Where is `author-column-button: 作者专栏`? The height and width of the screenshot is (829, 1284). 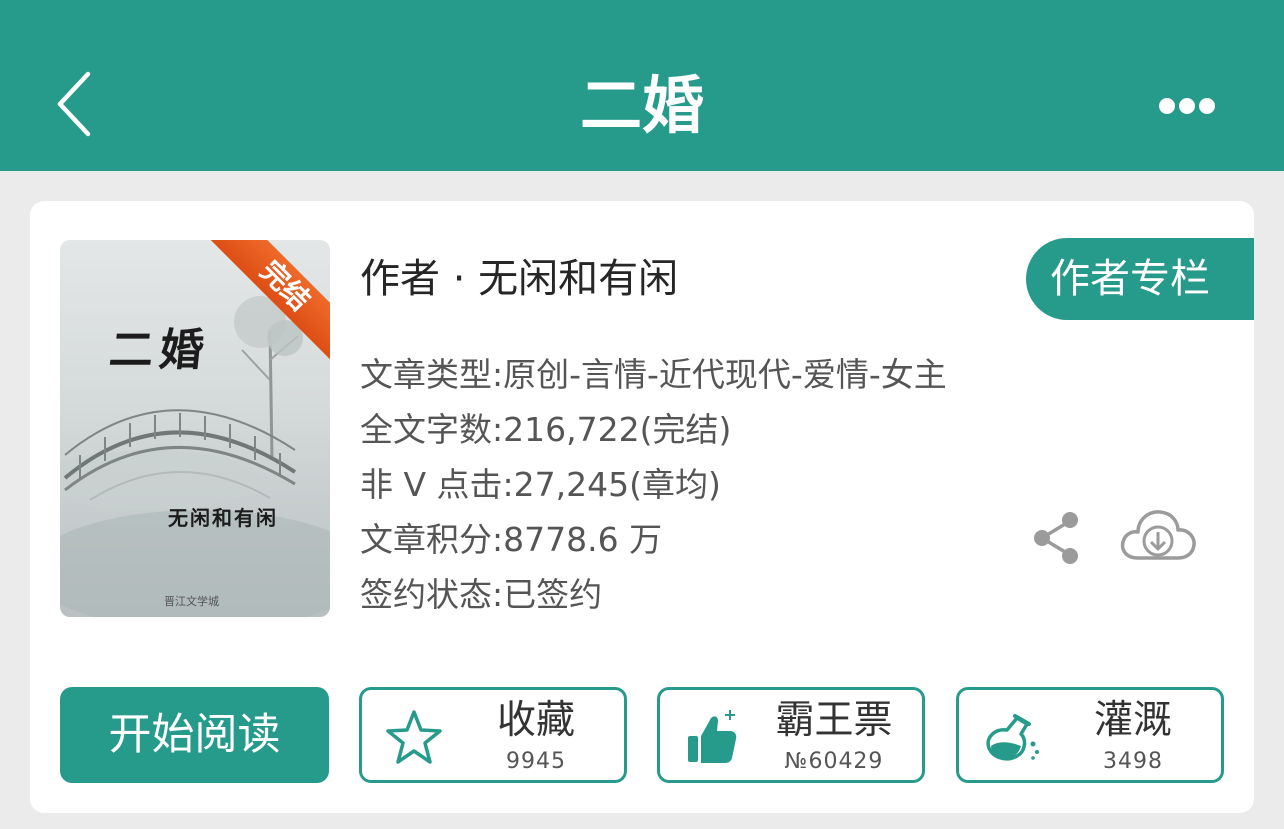
author-column-button: 作者专栏 is located at coordinates (1140, 279).